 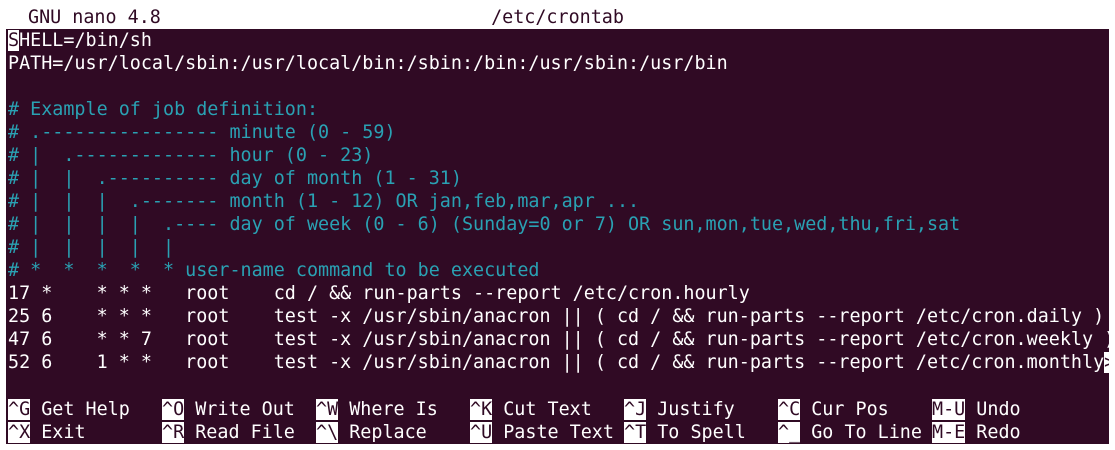 What do you see at coordinates (789, 409) in the screenshot?
I see `shortcut-key: ^C` at bounding box center [789, 409].